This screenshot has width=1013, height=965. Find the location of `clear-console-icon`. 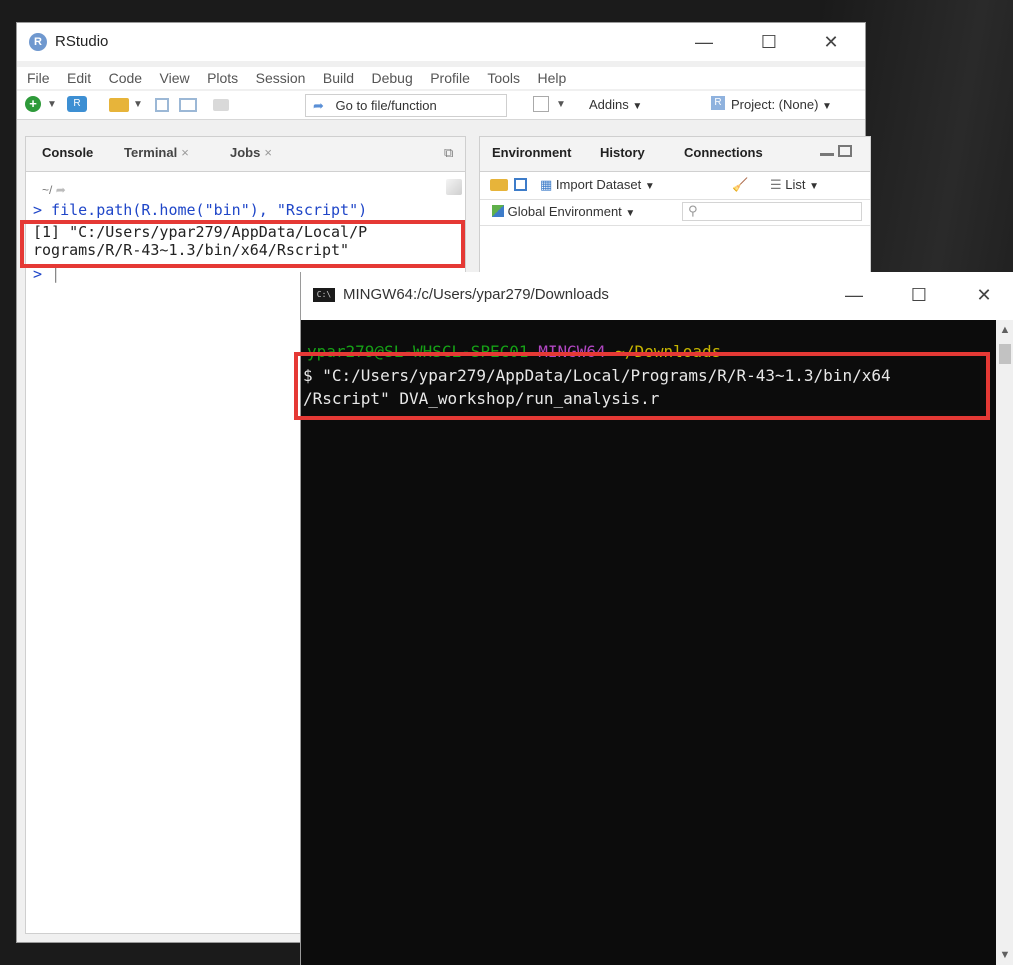

clear-console-icon is located at coordinates (454, 187).